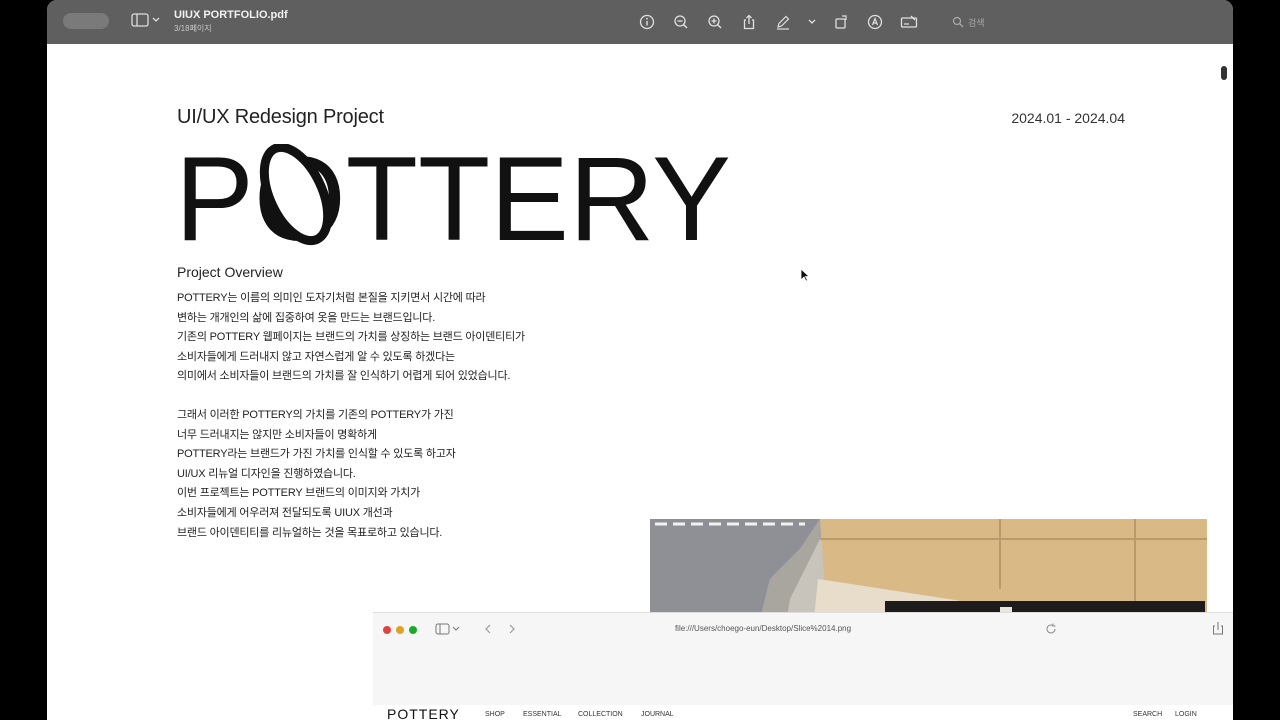 This screenshot has width=1280, height=720. I want to click on text-line: POTTERY는 이름의 의미인 도자기처럼 본질을 지키면서 시간에 따라, so click(331, 298).